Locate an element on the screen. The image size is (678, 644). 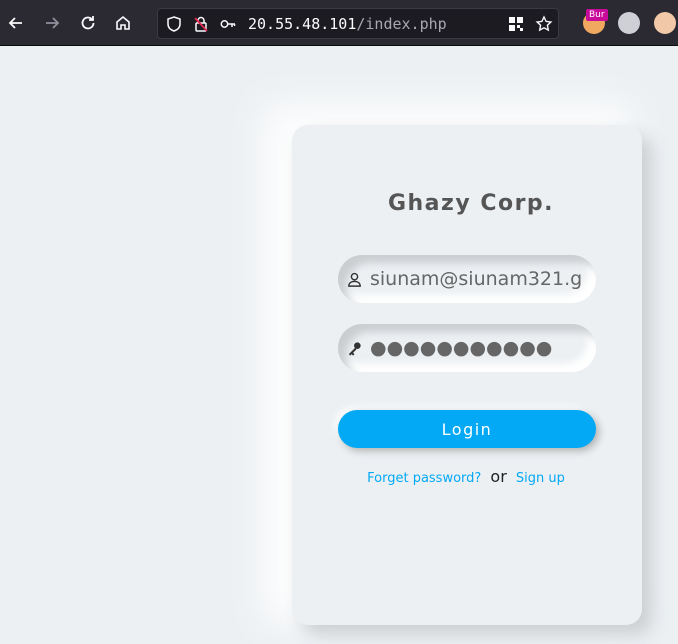
email-field is located at coordinates (467, 279).